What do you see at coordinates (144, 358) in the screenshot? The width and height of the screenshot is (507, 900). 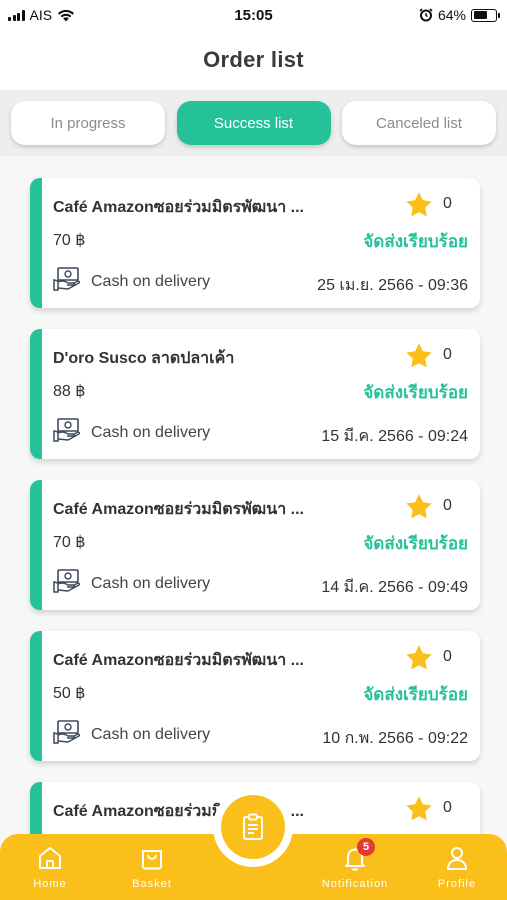 I see `shop-name: D'oro Susco ลาดปลาเค้า` at bounding box center [144, 358].